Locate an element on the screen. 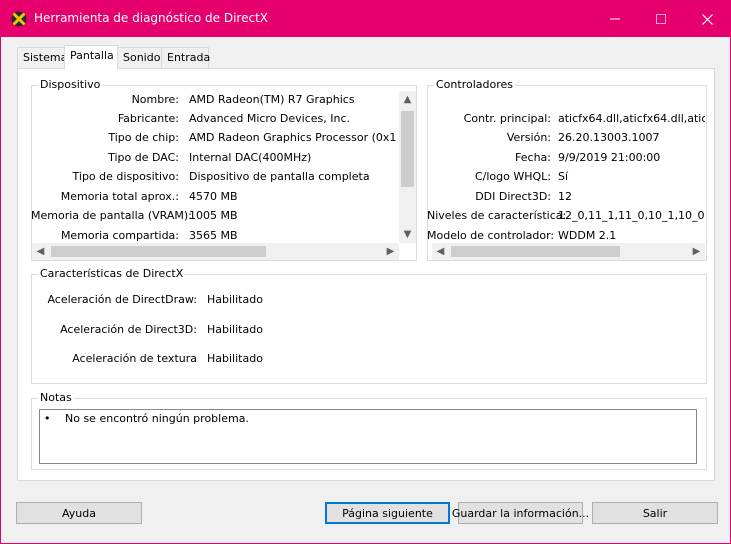 This screenshot has width=731, height=544. device-value: Advanced Micro Devices, Inc. is located at coordinates (270, 118).